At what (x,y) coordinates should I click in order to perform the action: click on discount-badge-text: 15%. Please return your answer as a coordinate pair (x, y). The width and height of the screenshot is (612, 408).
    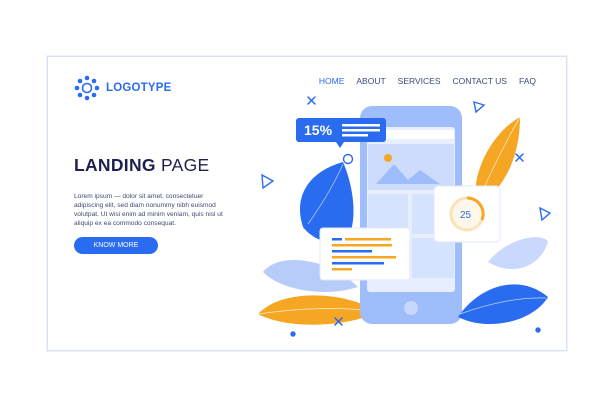
    Looking at the image, I should click on (318, 130).